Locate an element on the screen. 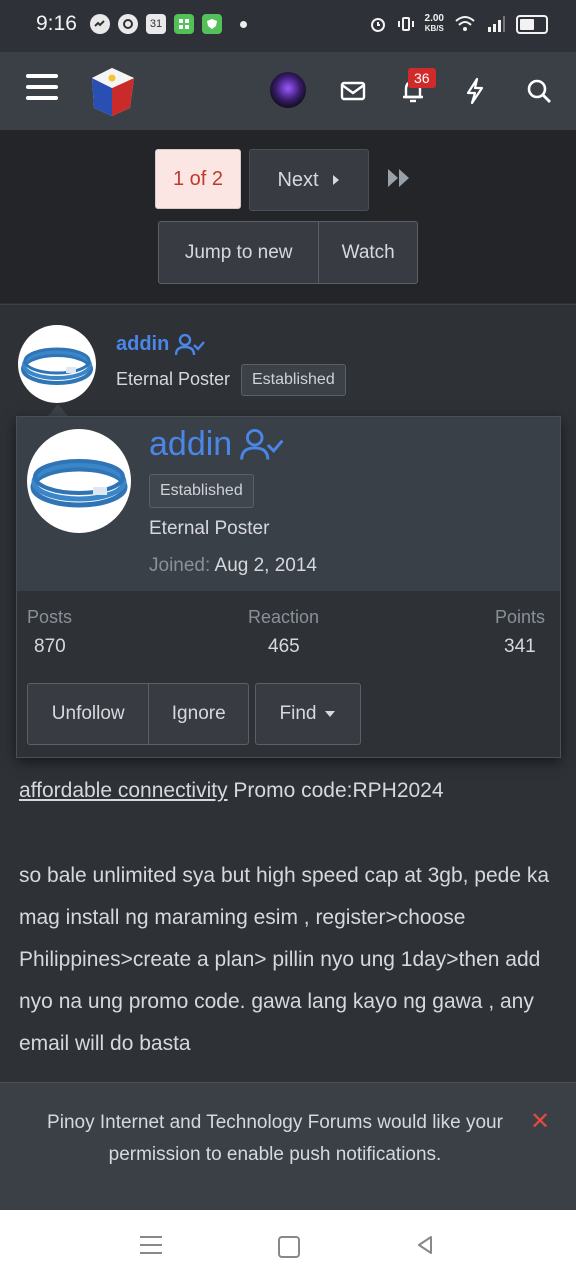  thread-actions: Jump to new Watch is located at coordinates (288, 252).